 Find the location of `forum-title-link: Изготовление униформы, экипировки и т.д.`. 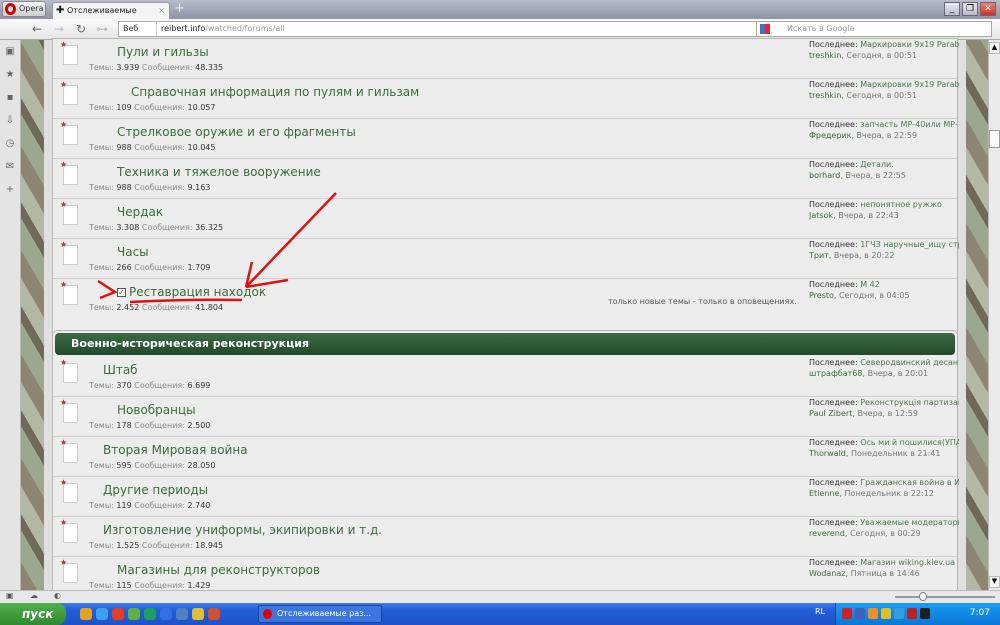

forum-title-link: Изготовление униформы, экипировки и т.д. is located at coordinates (242, 530).